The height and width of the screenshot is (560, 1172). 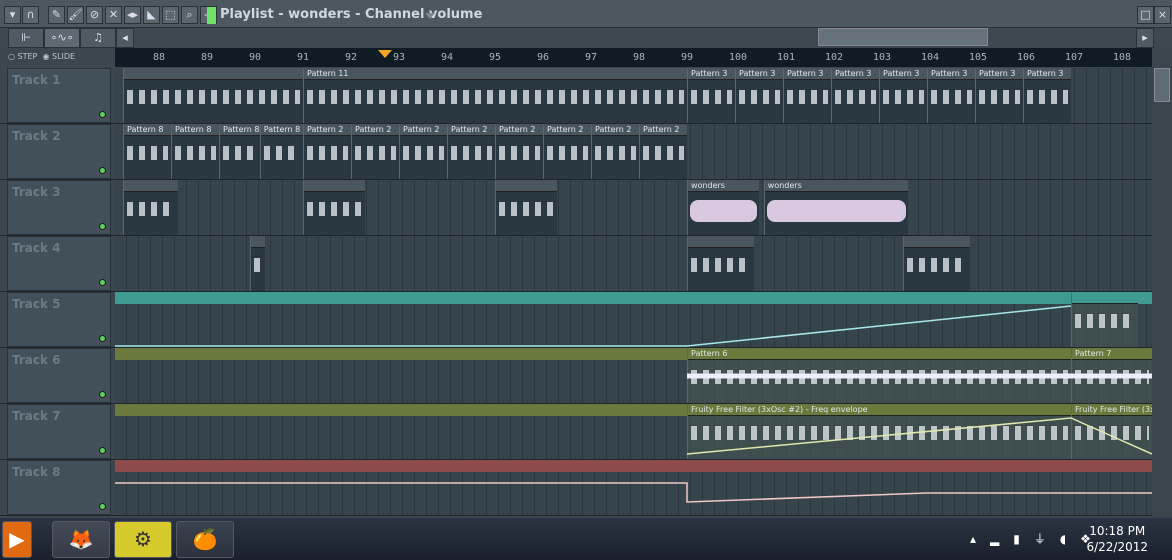 I want to click on track-header: Track 3, so click(x=59, y=207).